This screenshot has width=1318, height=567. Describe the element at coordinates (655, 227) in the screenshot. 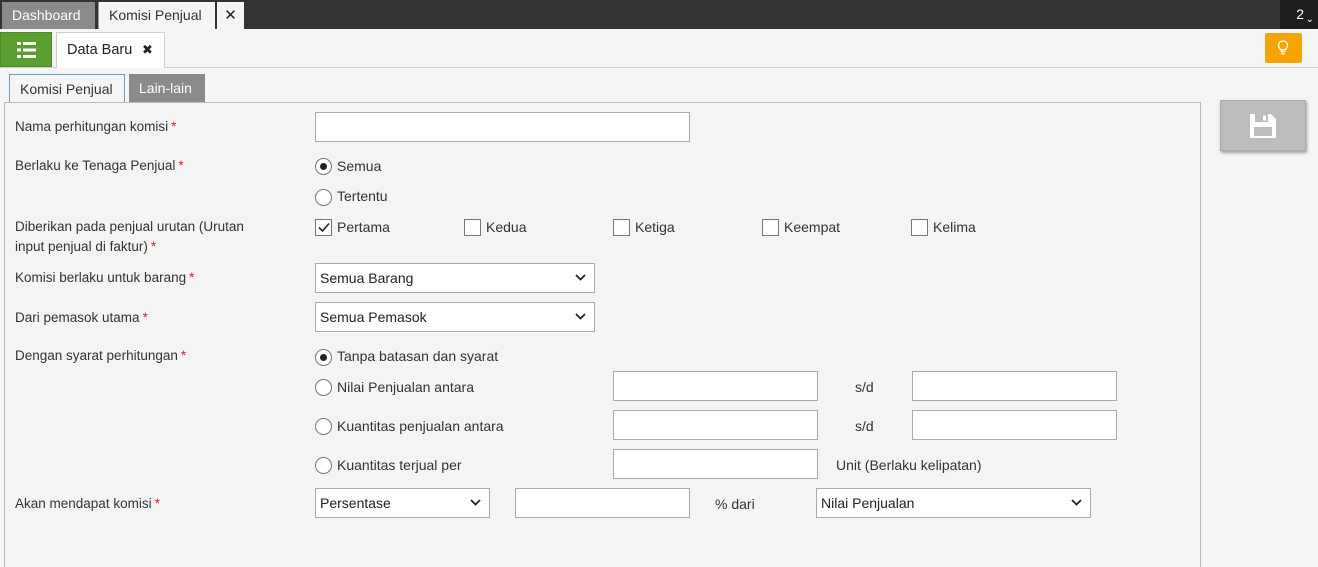

I see `urutan-ketiga-label: Ketiga` at that location.